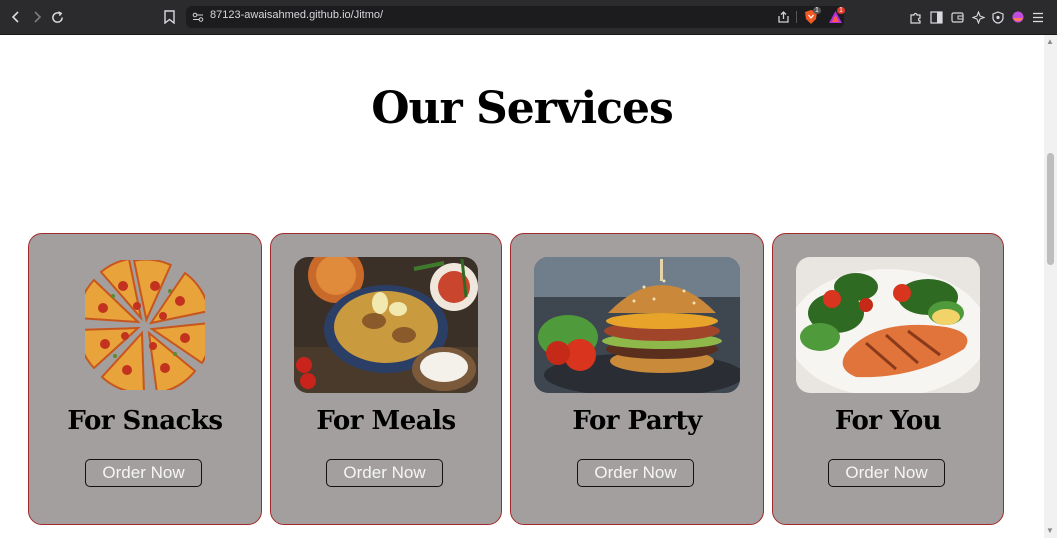 This screenshot has width=1057, height=538. Describe the element at coordinates (145, 325) in the screenshot. I see `pizza-image` at that location.